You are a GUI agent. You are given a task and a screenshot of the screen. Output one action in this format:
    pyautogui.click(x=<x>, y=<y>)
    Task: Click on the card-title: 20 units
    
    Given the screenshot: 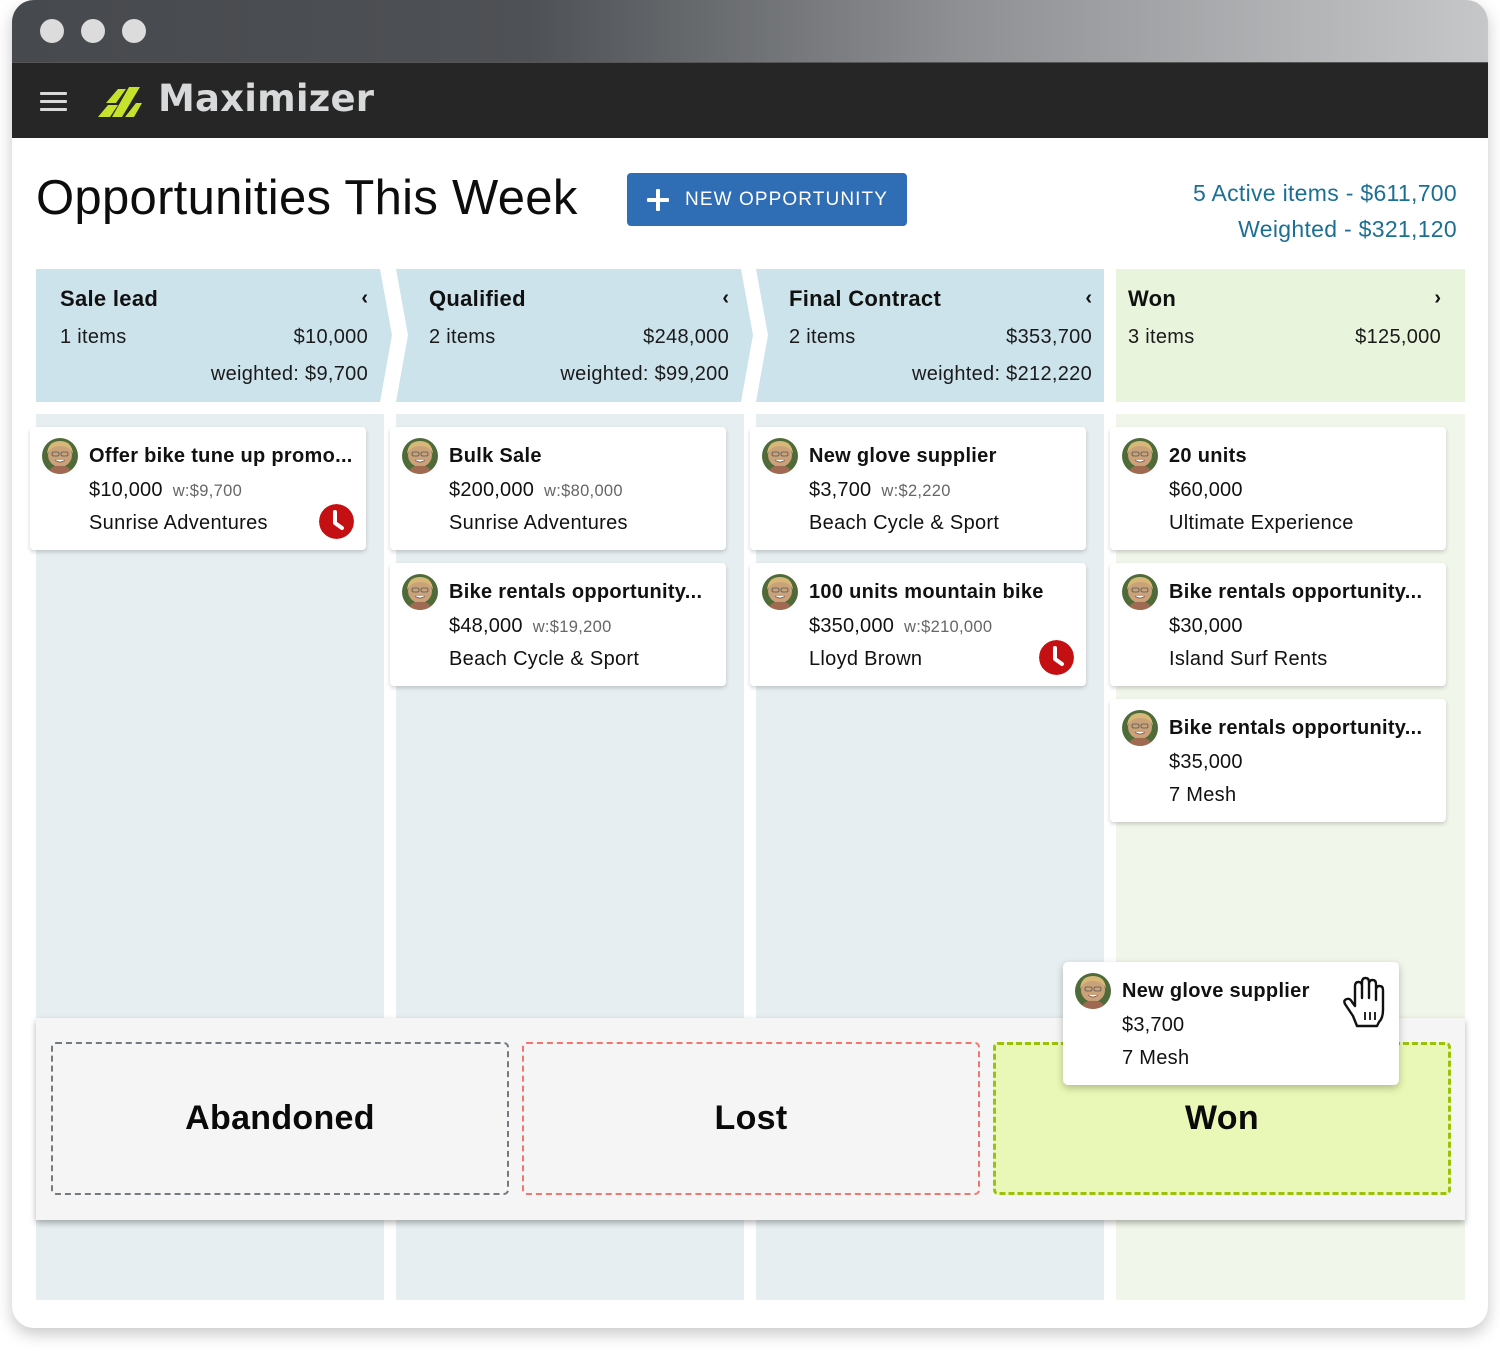 What is the action you would take?
    pyautogui.click(x=1208, y=456)
    